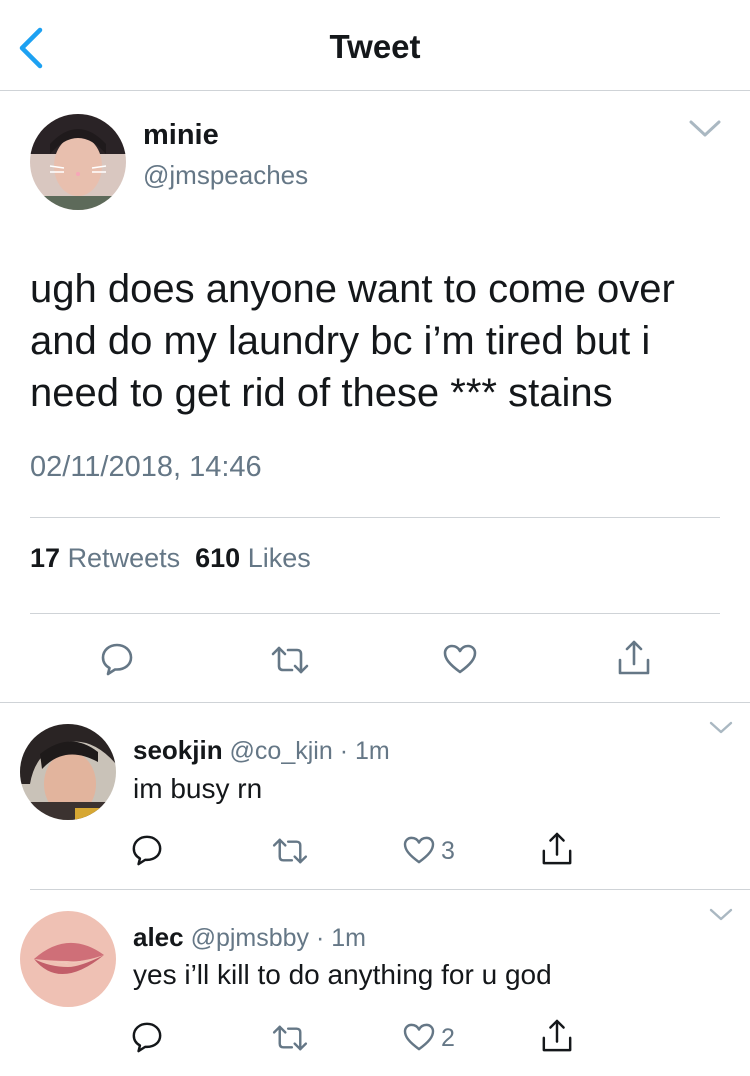 The image size is (750, 1076). Describe the element at coordinates (78, 162) in the screenshot. I see `author-avatar` at that location.